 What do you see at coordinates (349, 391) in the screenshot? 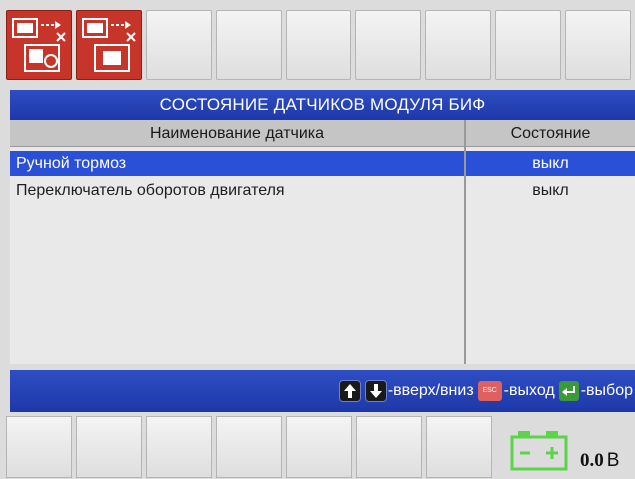
I see `arrow-up-key-icon` at bounding box center [349, 391].